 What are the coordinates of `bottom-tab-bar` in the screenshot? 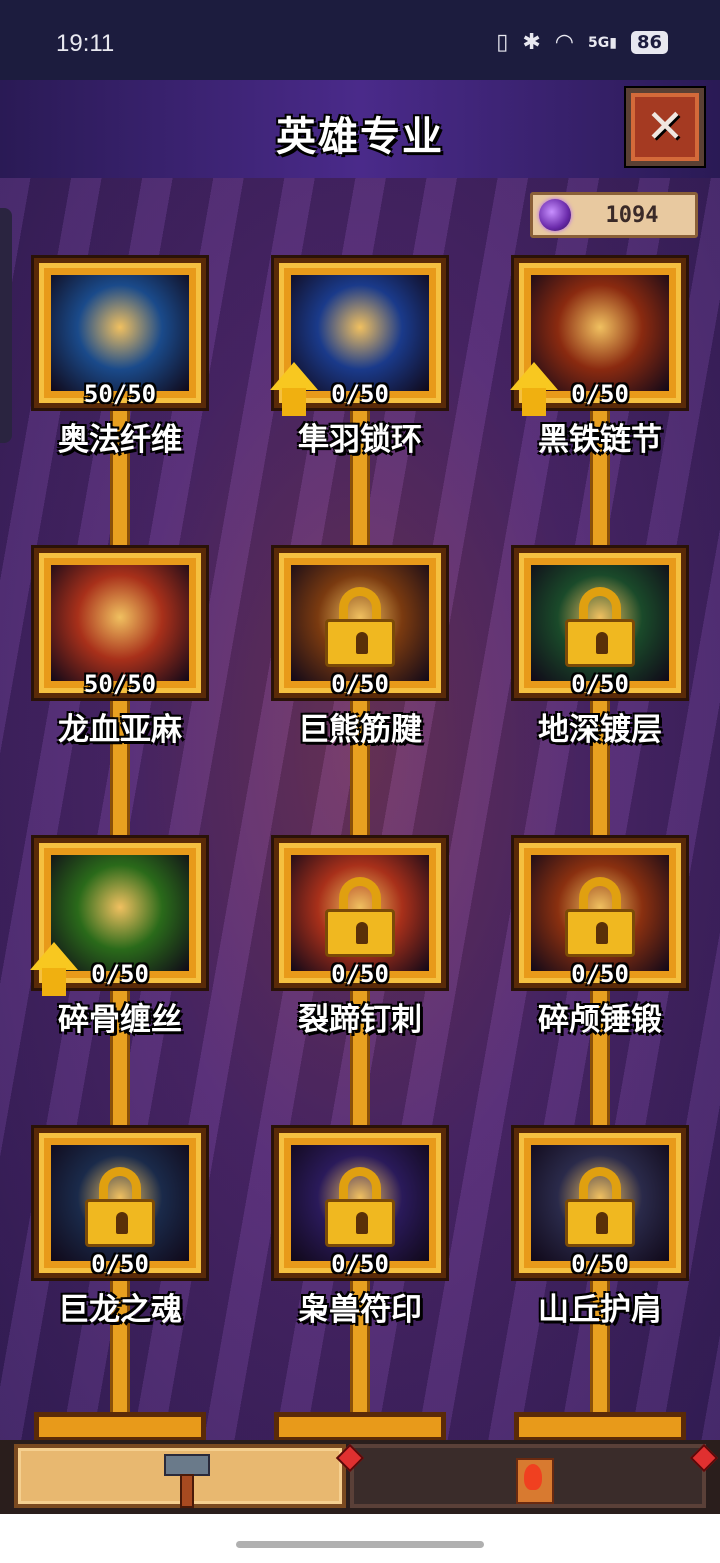 It's located at (360, 1477).